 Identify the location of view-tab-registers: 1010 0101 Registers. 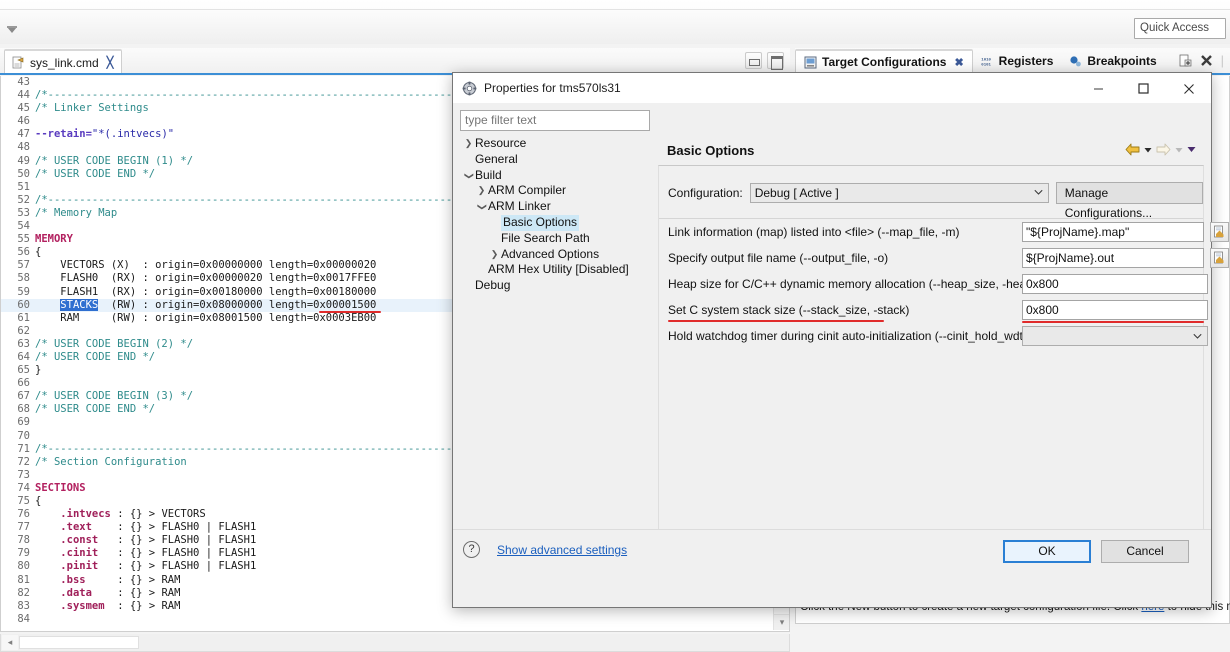
(1017, 61).